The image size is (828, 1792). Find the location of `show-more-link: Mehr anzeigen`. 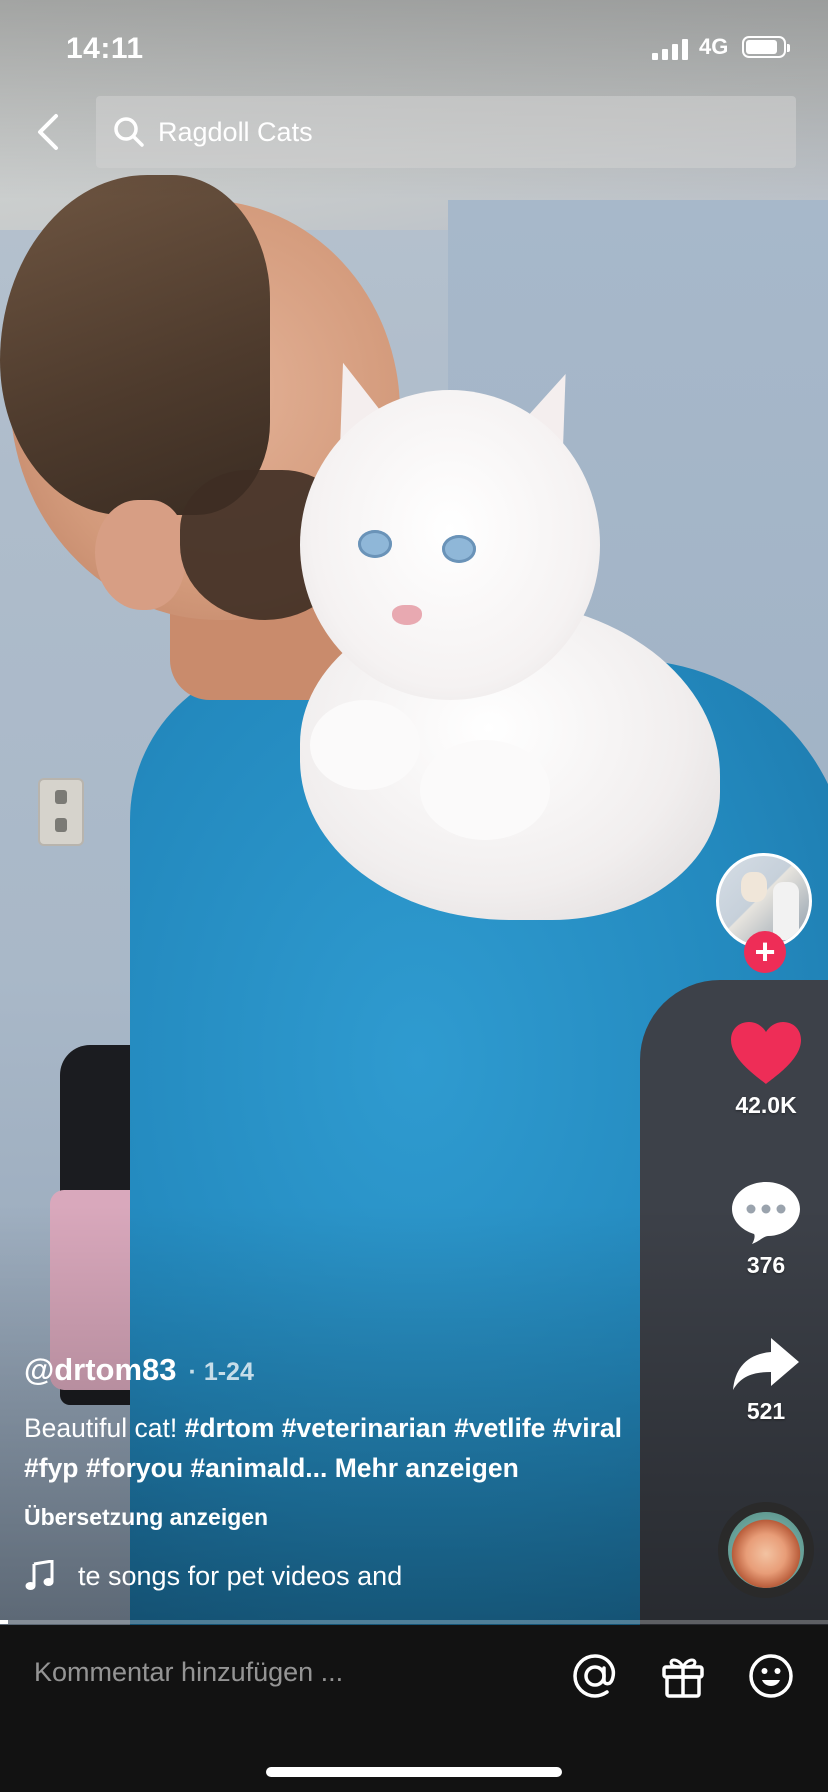

show-more-link: Mehr anzeigen is located at coordinates (427, 1468).